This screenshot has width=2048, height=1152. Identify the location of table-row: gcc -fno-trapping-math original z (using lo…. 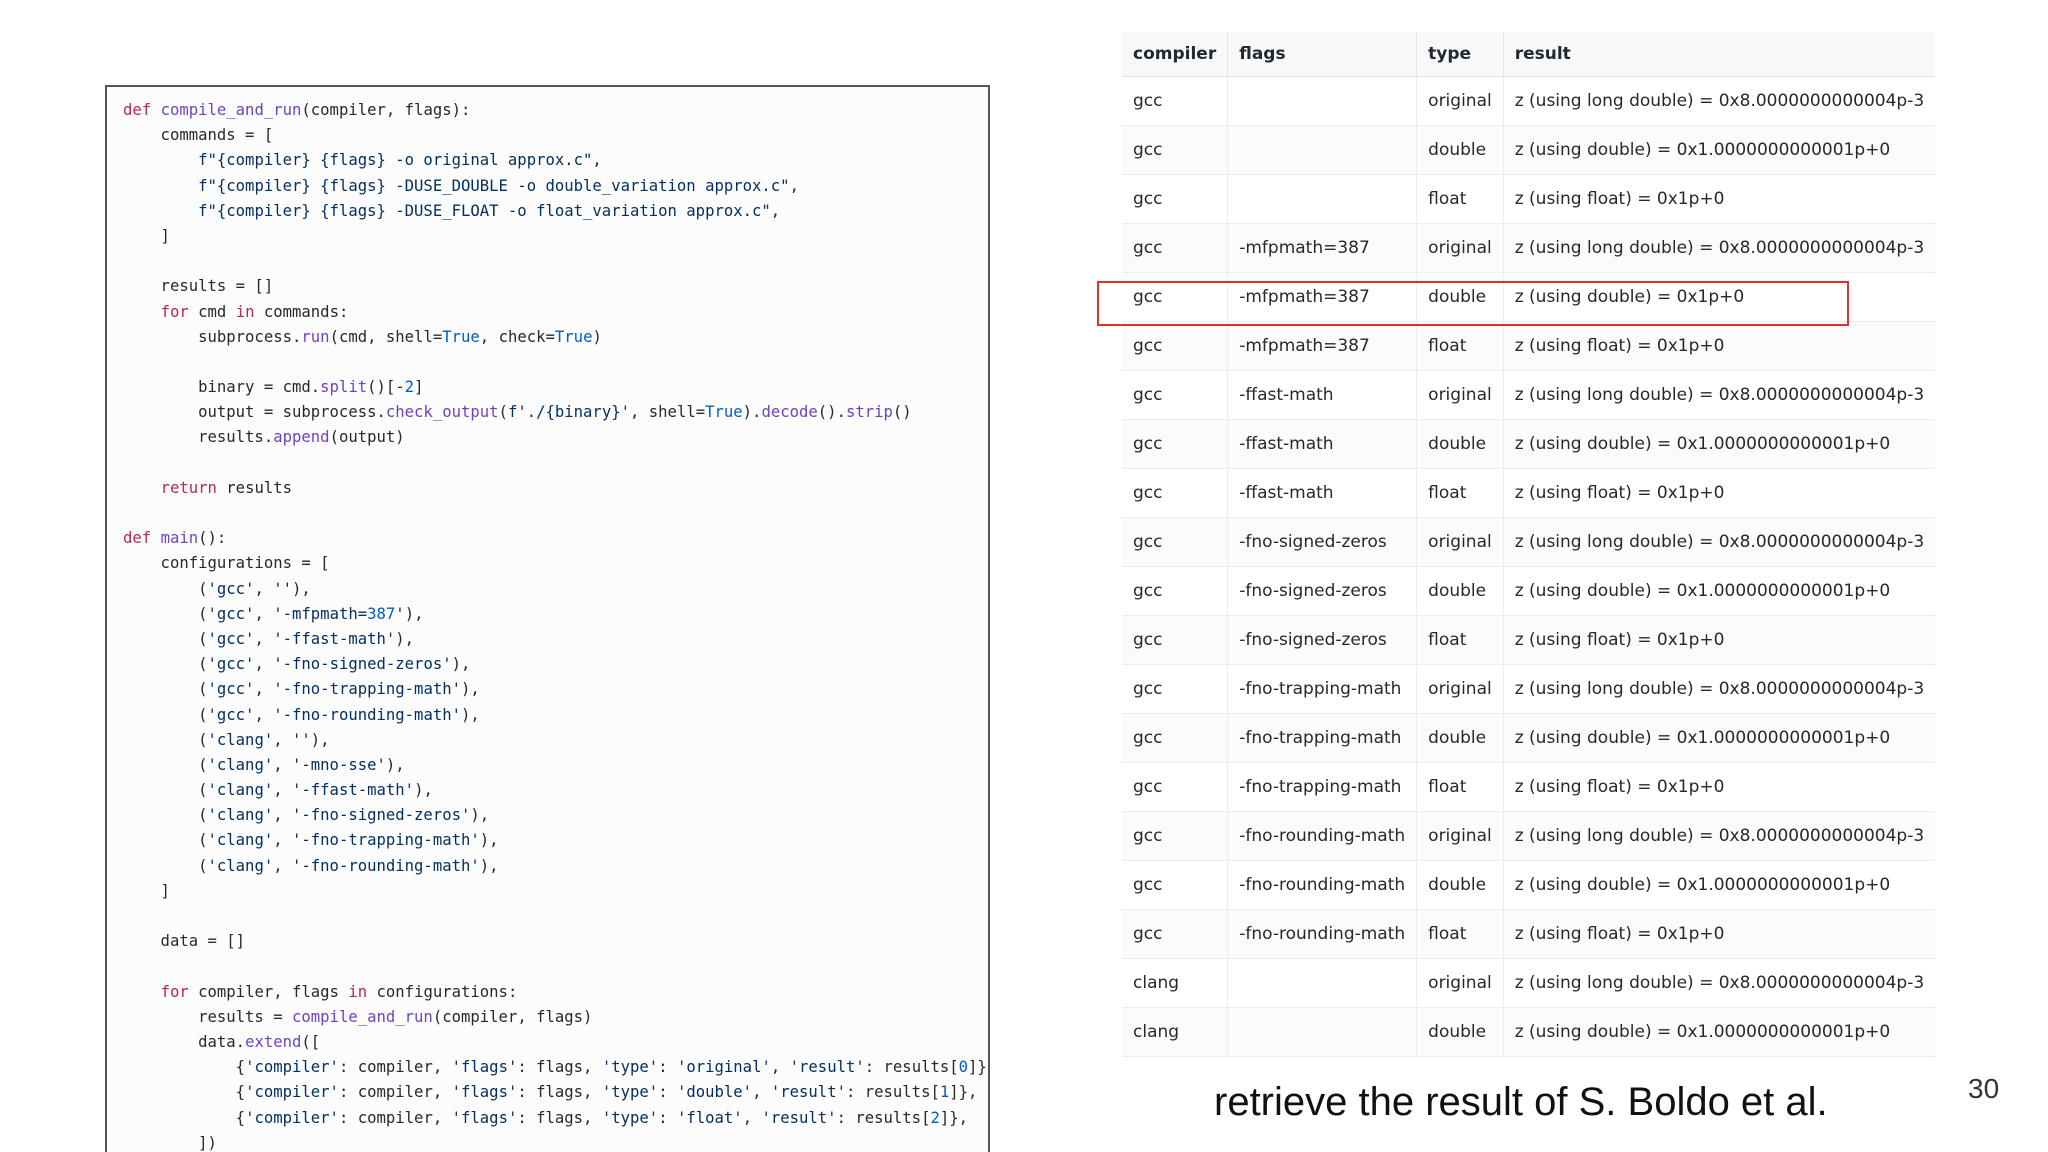
(1529, 689).